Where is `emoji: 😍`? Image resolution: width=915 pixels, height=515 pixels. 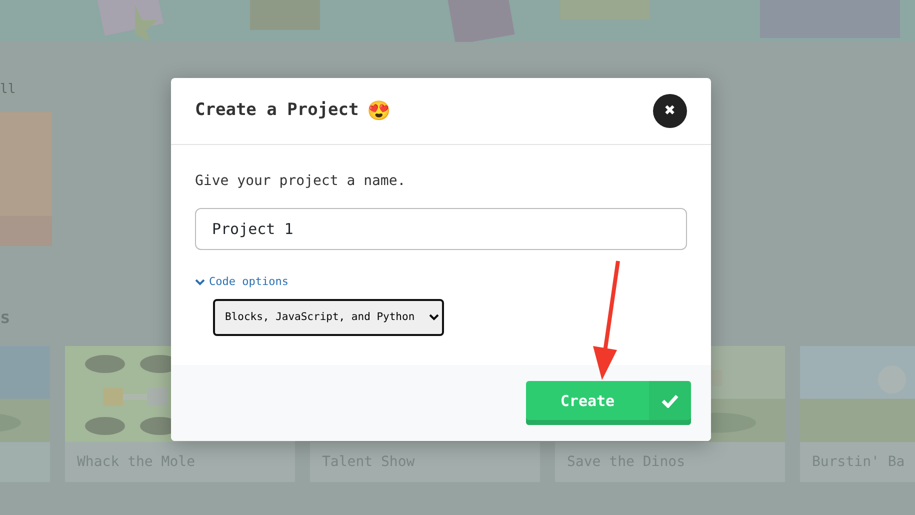
emoji: 😍 is located at coordinates (378, 111).